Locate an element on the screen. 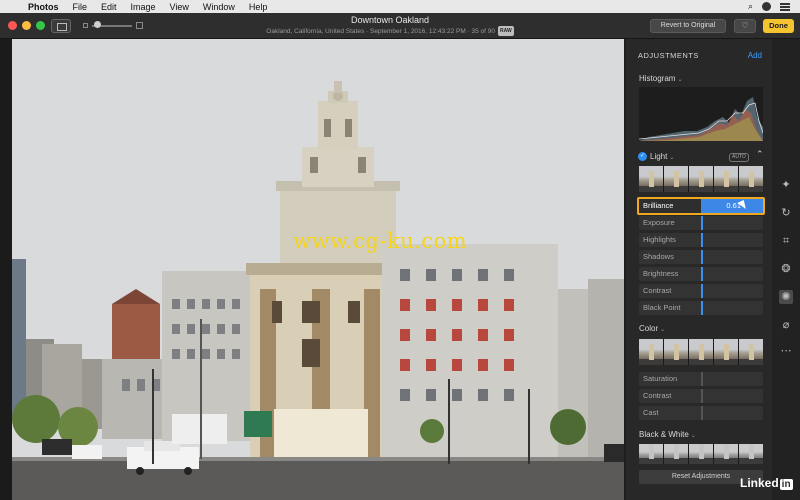 This screenshot has width=800, height=500. retouch-icon: ⌀ is located at coordinates (786, 325).